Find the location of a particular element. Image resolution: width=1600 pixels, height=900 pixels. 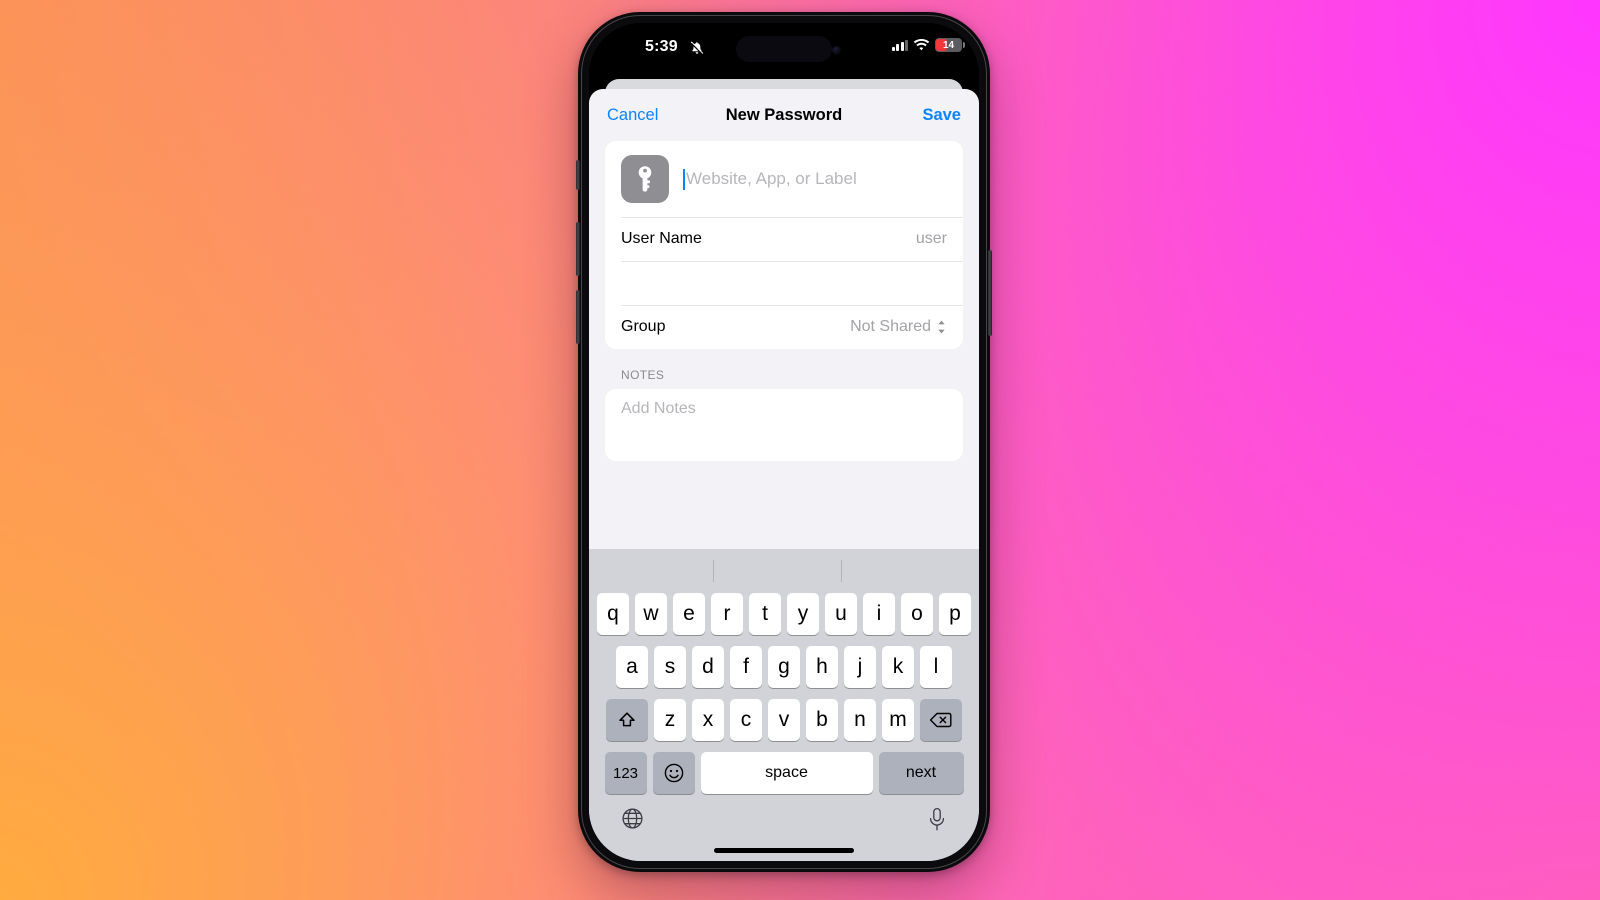

key-g: g is located at coordinates (784, 667).